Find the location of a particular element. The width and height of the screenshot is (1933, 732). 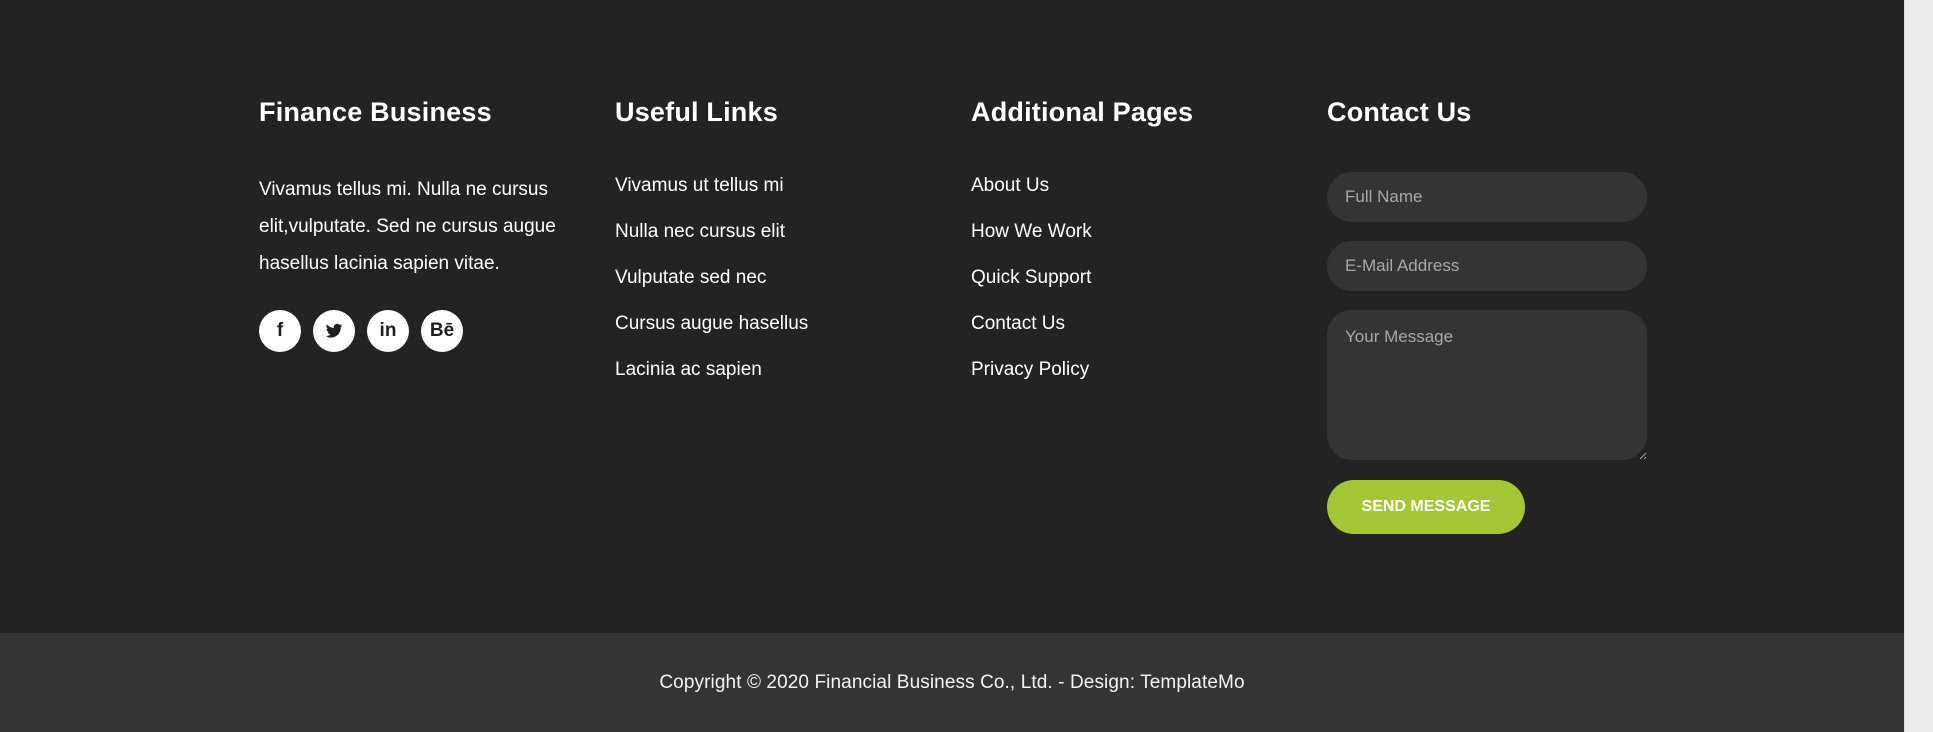

twitter-bird-icon is located at coordinates (334, 330).